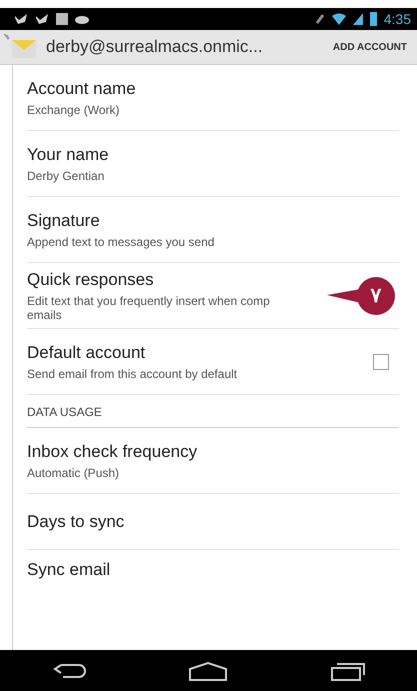  I want to click on wifi-icon, so click(339, 19).